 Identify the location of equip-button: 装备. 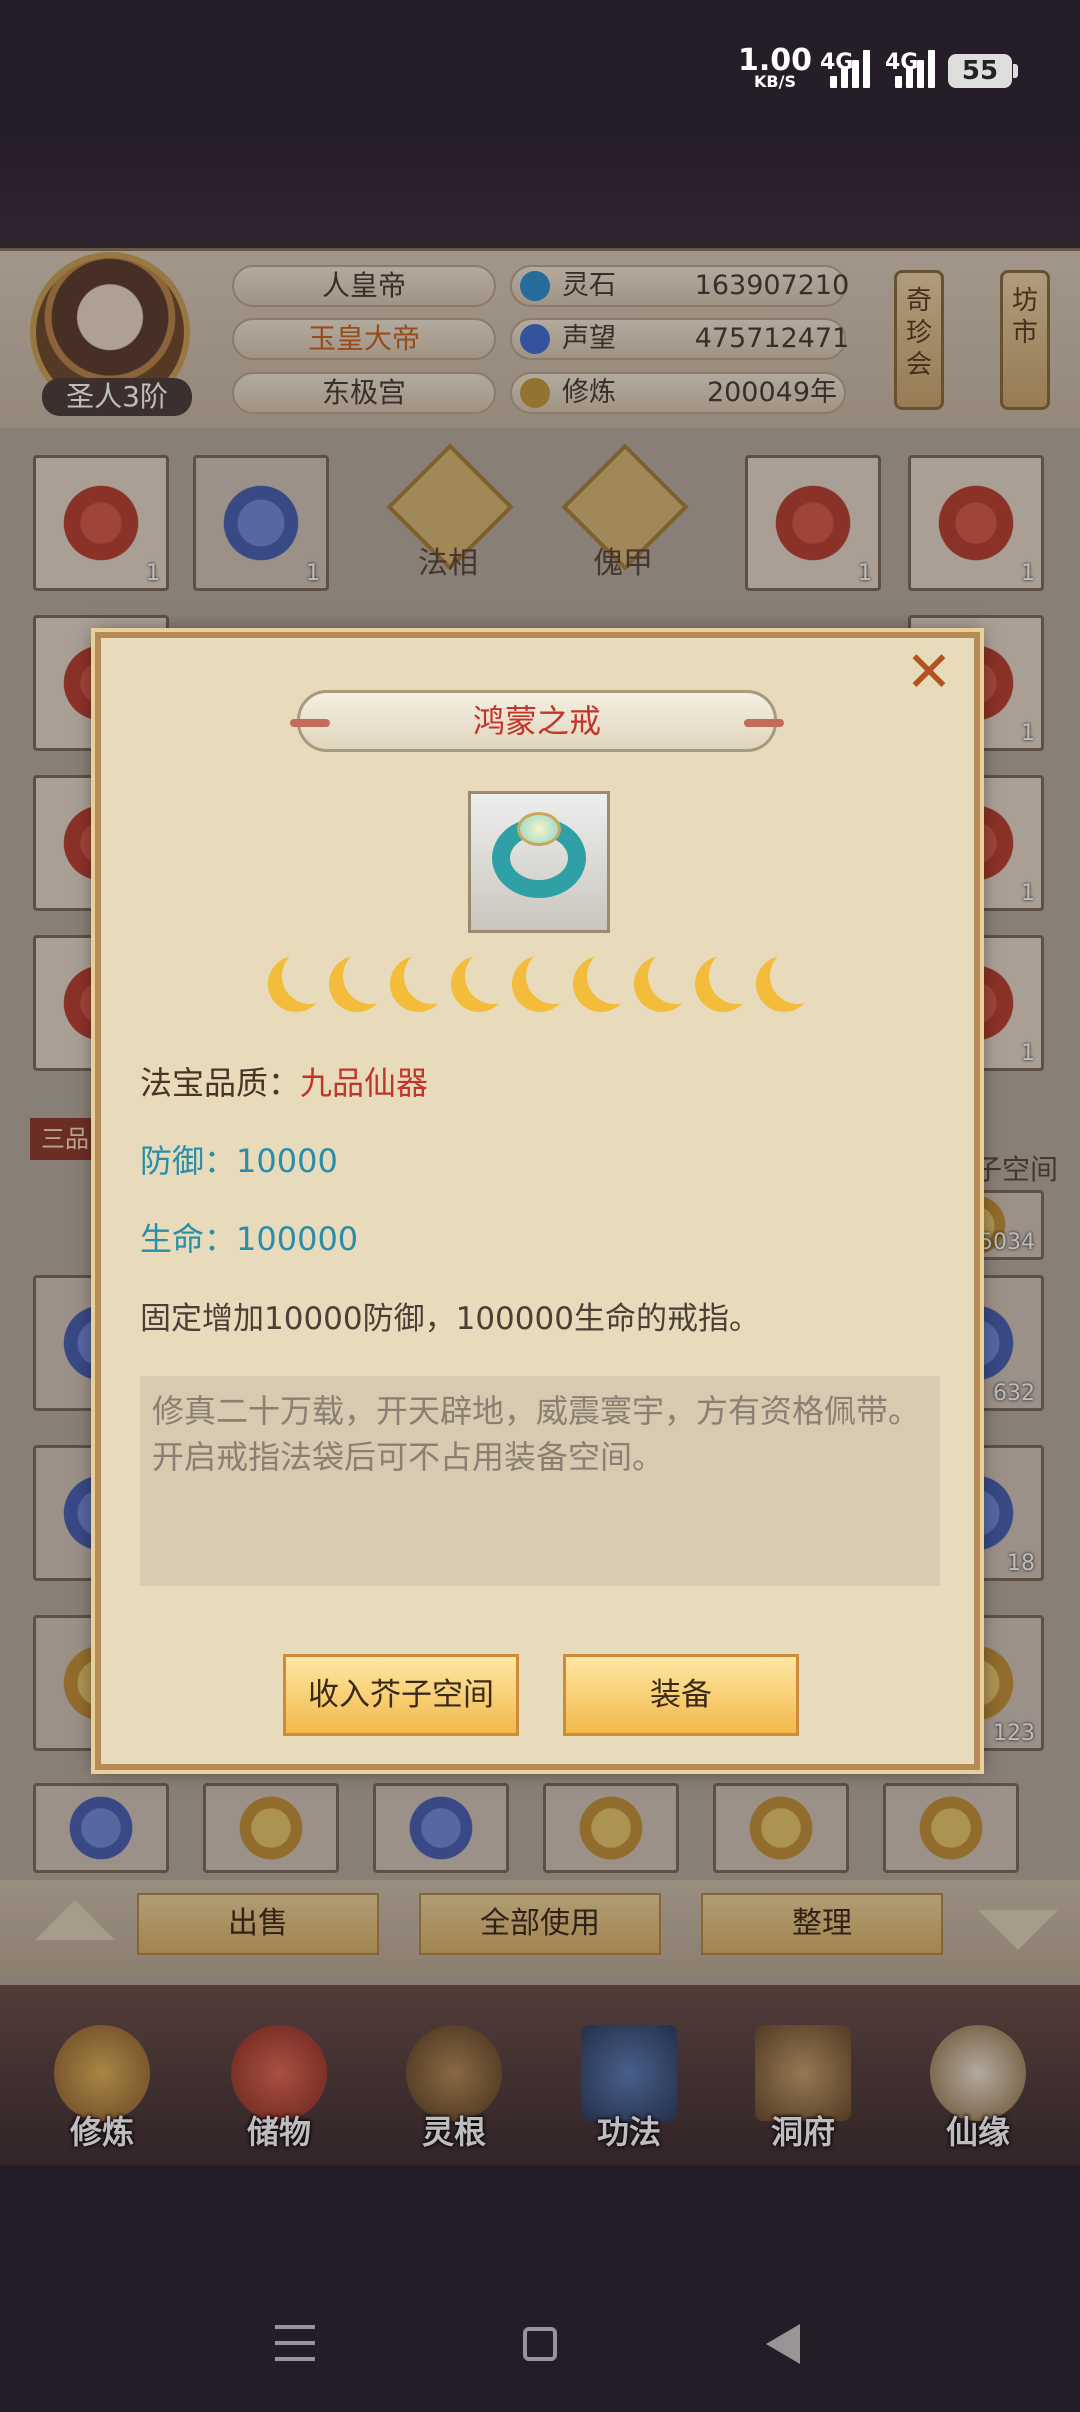
(681, 1695).